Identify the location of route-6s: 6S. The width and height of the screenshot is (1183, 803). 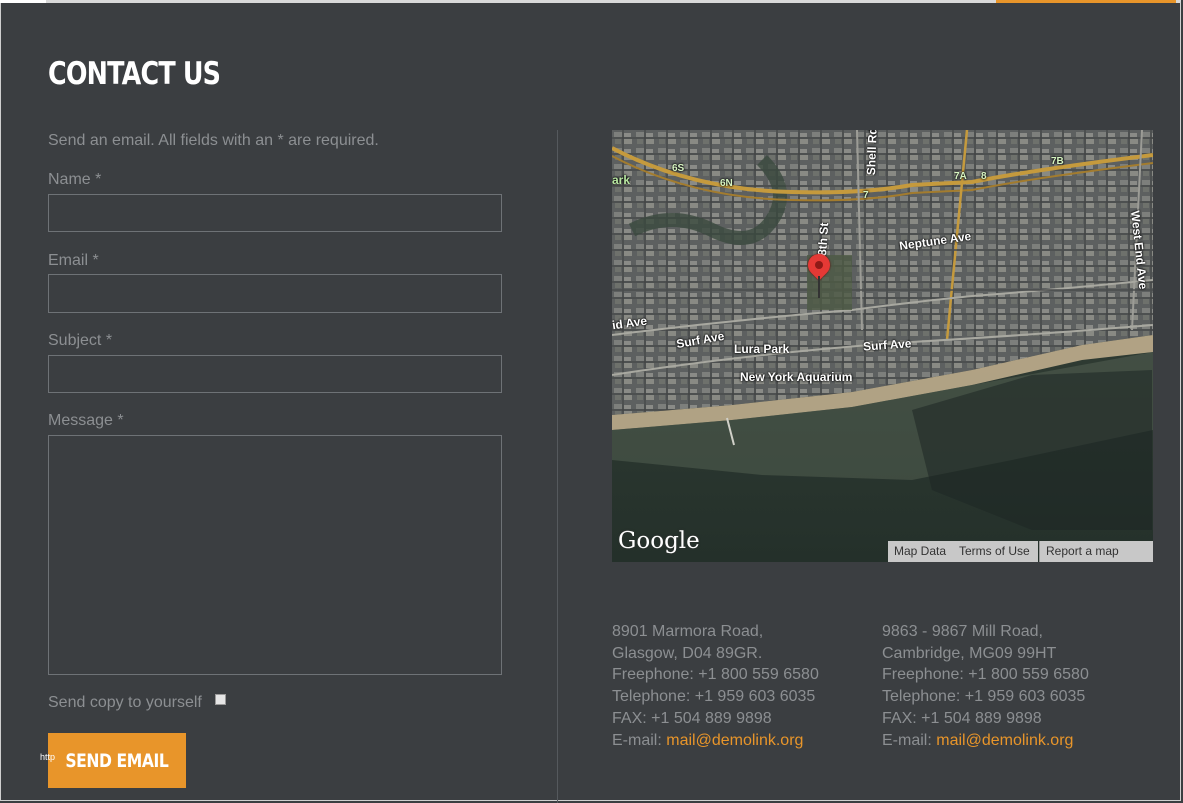
(678, 168).